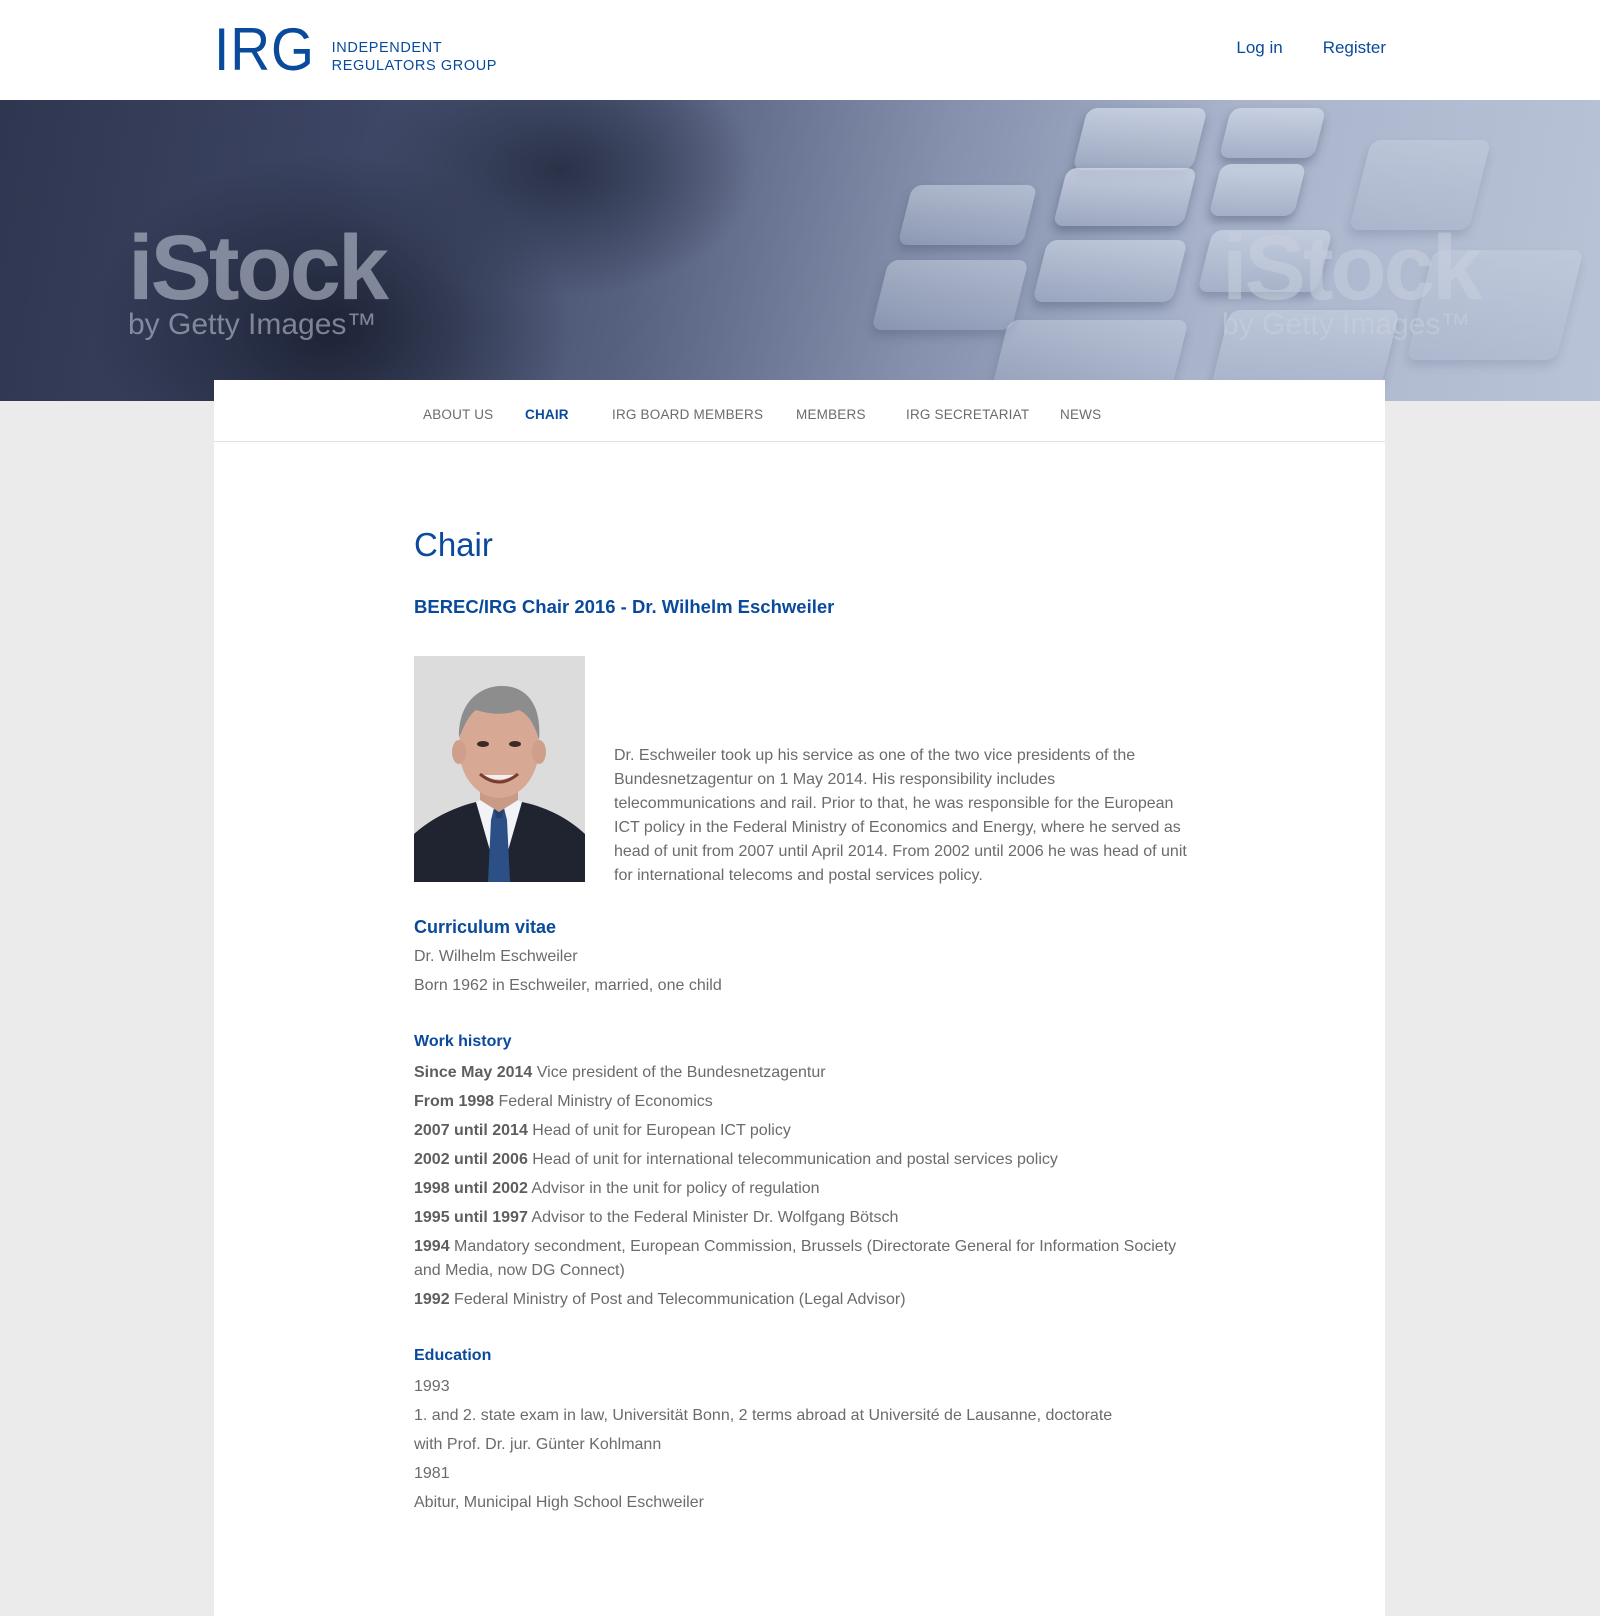 Image resolution: width=1600 pixels, height=1616 pixels. Describe the element at coordinates (264, 49) in the screenshot. I see `logo-mark: IRG` at that location.